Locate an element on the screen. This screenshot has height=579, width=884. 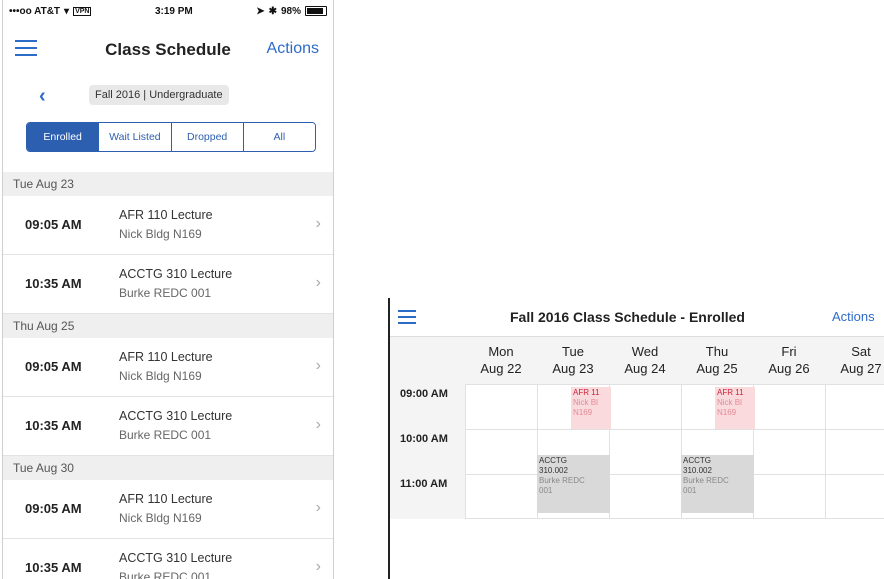
filter-segmented-control: Enrolled Wait Listed Dropped All is located at coordinates (171, 137).